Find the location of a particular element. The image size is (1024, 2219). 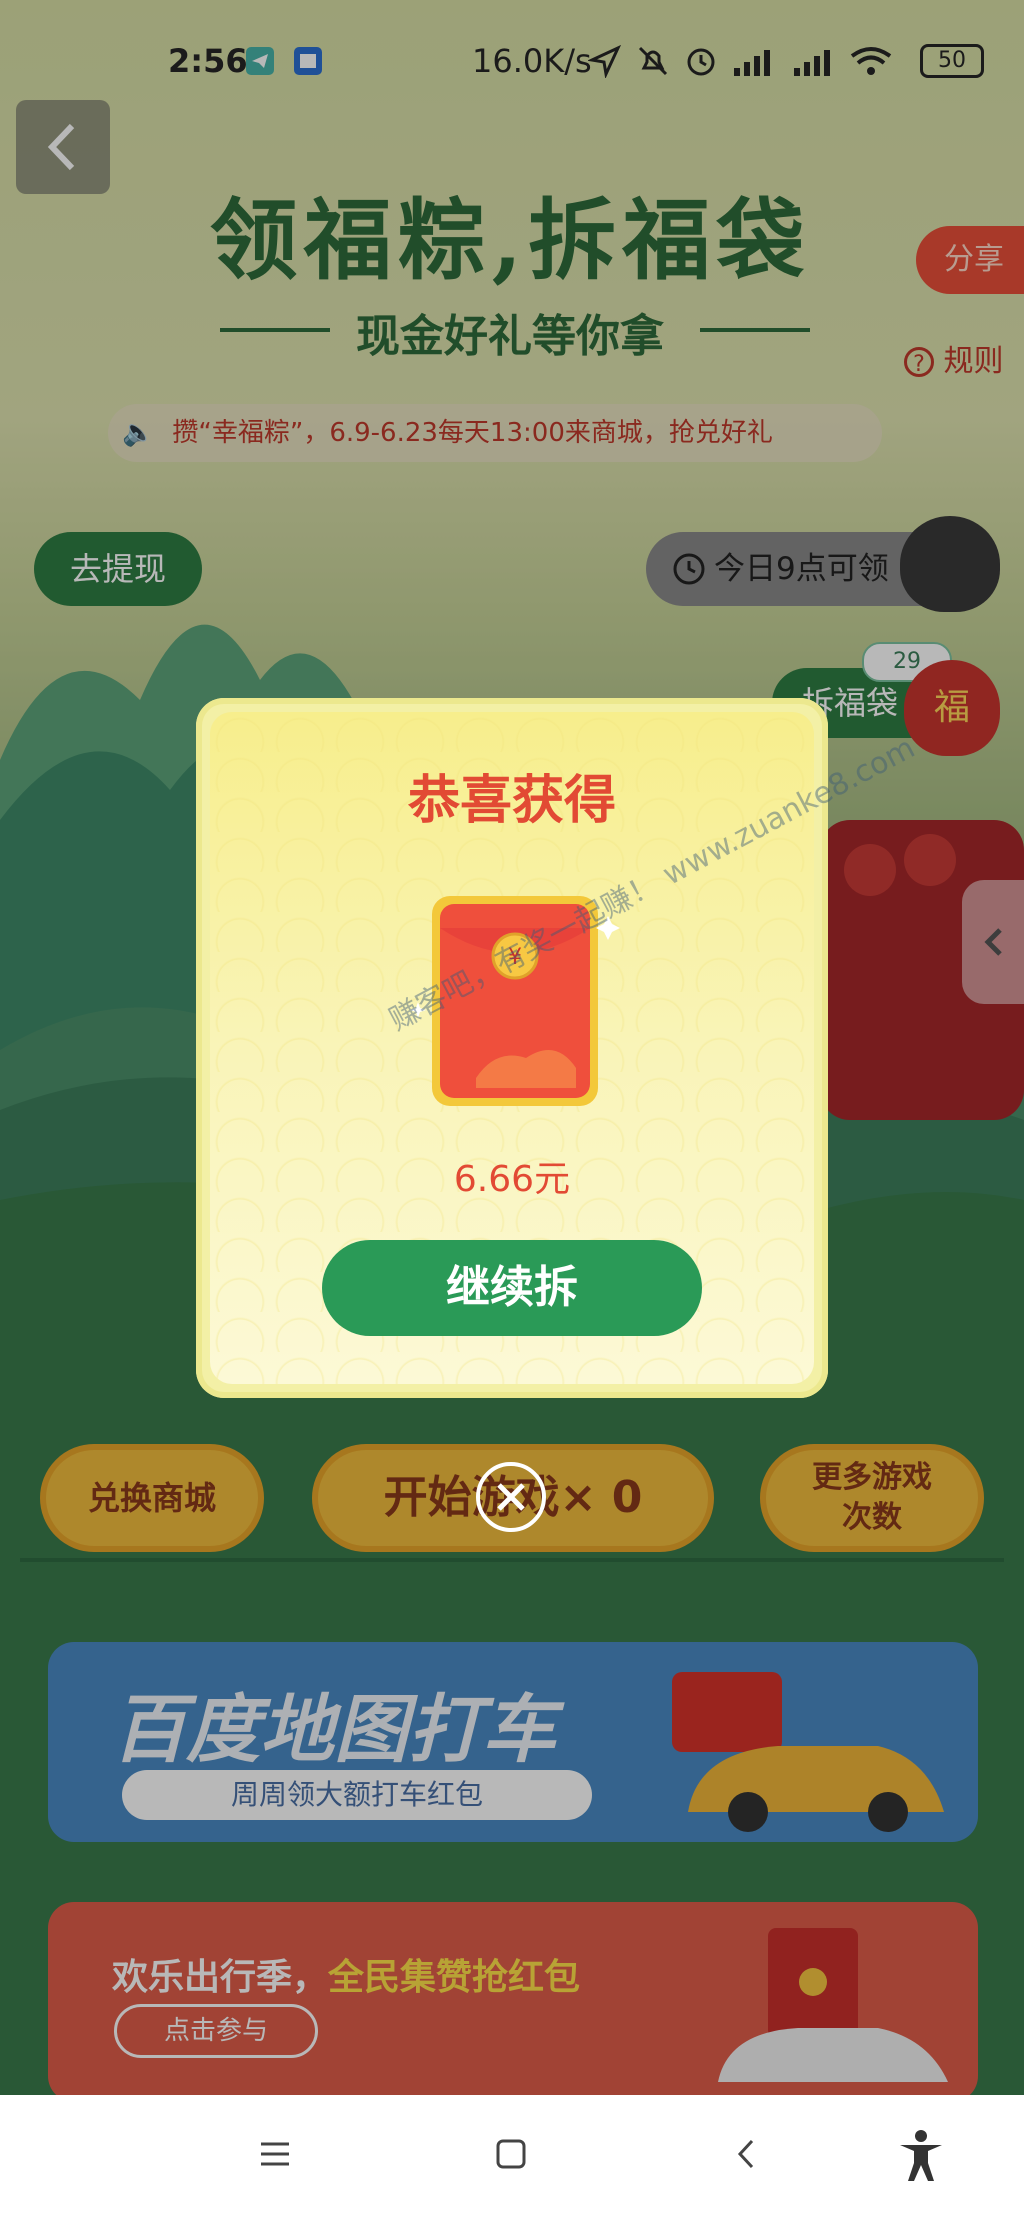

reward-amount: 6.66元 is located at coordinates (512, 1179).